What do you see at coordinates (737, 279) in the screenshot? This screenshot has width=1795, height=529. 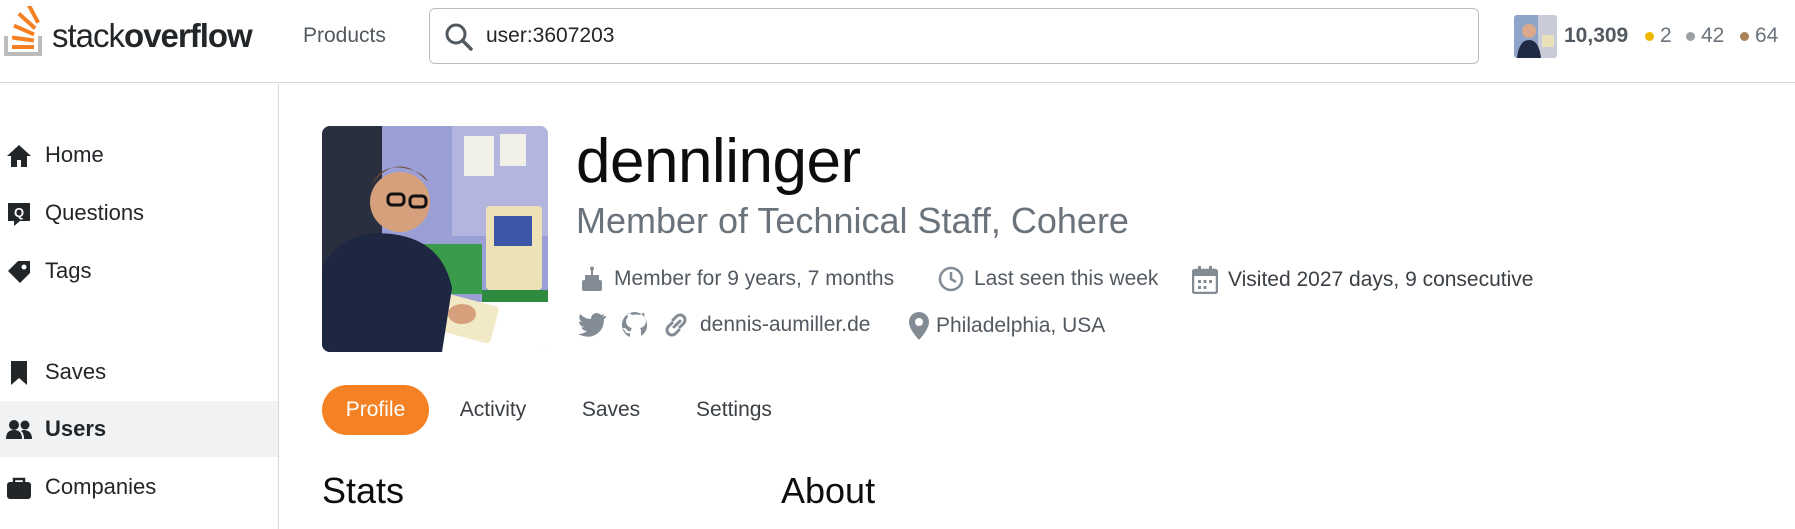 I see `member-since: Member for 9 years, 7 months` at bounding box center [737, 279].